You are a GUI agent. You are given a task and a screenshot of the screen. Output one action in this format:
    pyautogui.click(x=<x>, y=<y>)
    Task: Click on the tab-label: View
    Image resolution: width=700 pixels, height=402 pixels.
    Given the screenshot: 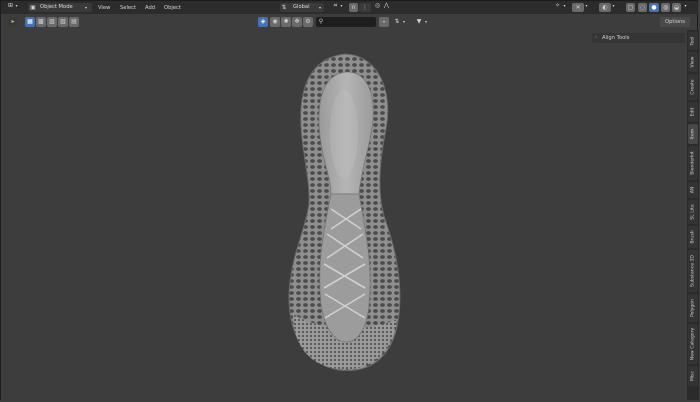 What is the action you would take?
    pyautogui.click(x=693, y=62)
    